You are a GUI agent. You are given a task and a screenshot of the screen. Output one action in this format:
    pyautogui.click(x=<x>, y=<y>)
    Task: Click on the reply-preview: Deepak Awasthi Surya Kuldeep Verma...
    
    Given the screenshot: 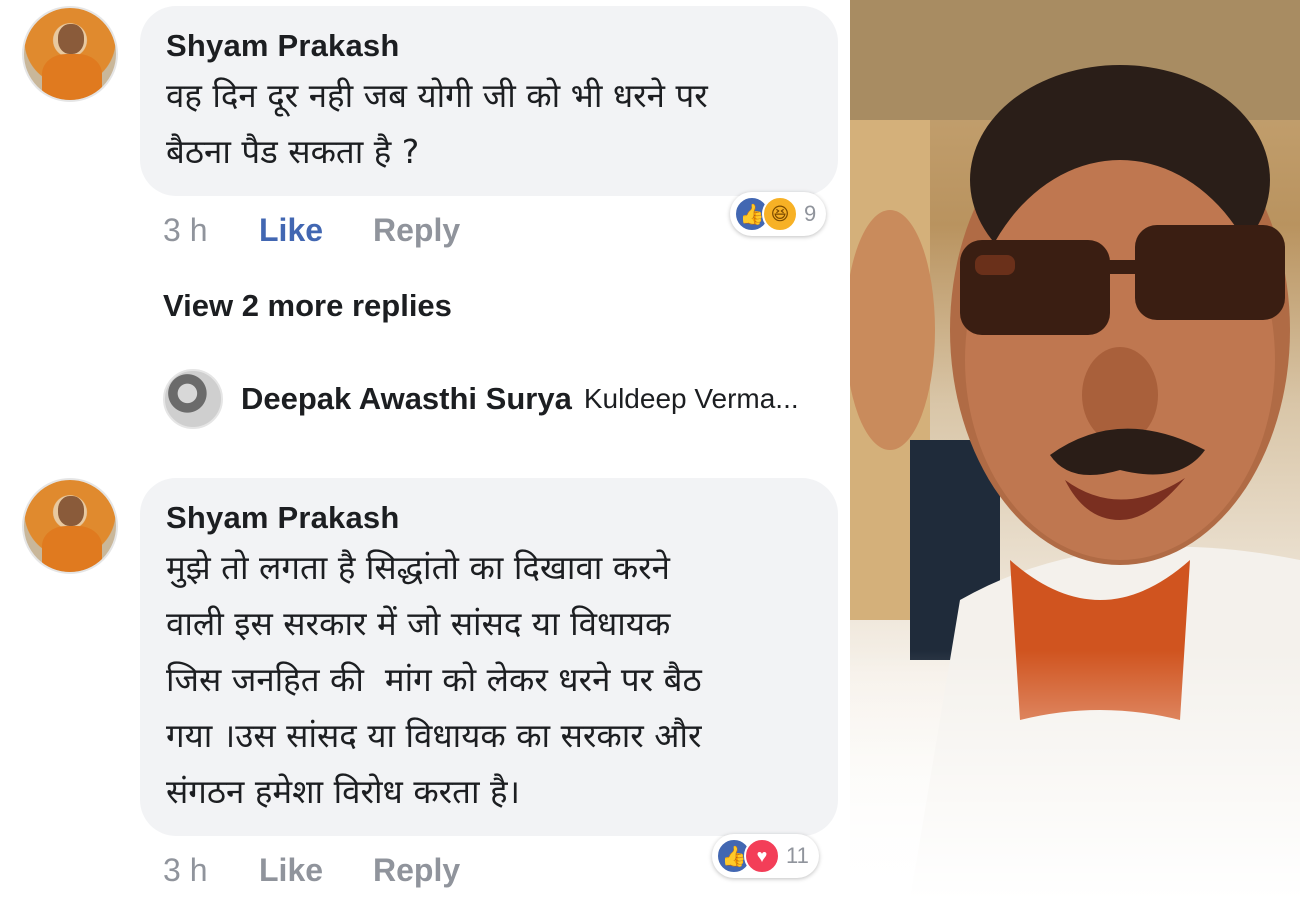 What is the action you would take?
    pyautogui.click(x=481, y=399)
    